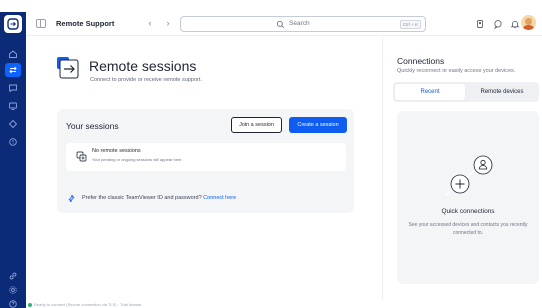 Image resolution: width=542 pixels, height=308 pixels. What do you see at coordinates (13, 24) in the screenshot?
I see `teamviewer-logo-icon` at bounding box center [13, 24].